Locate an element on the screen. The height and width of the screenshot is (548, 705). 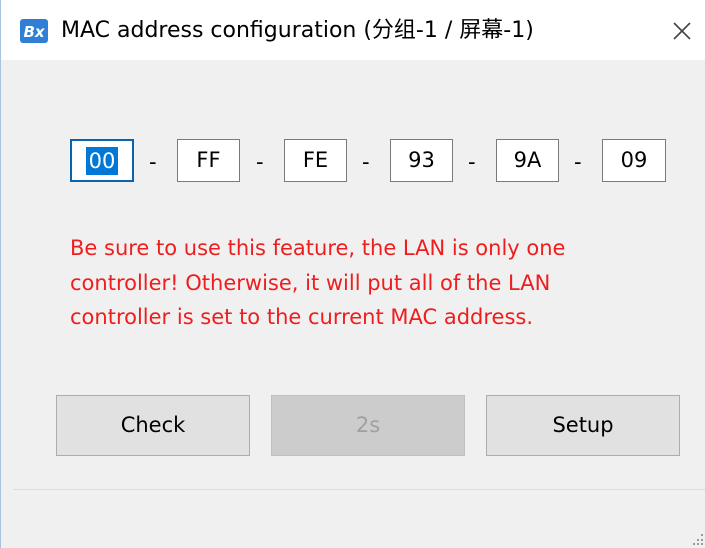
check-button: Check is located at coordinates (153, 425).